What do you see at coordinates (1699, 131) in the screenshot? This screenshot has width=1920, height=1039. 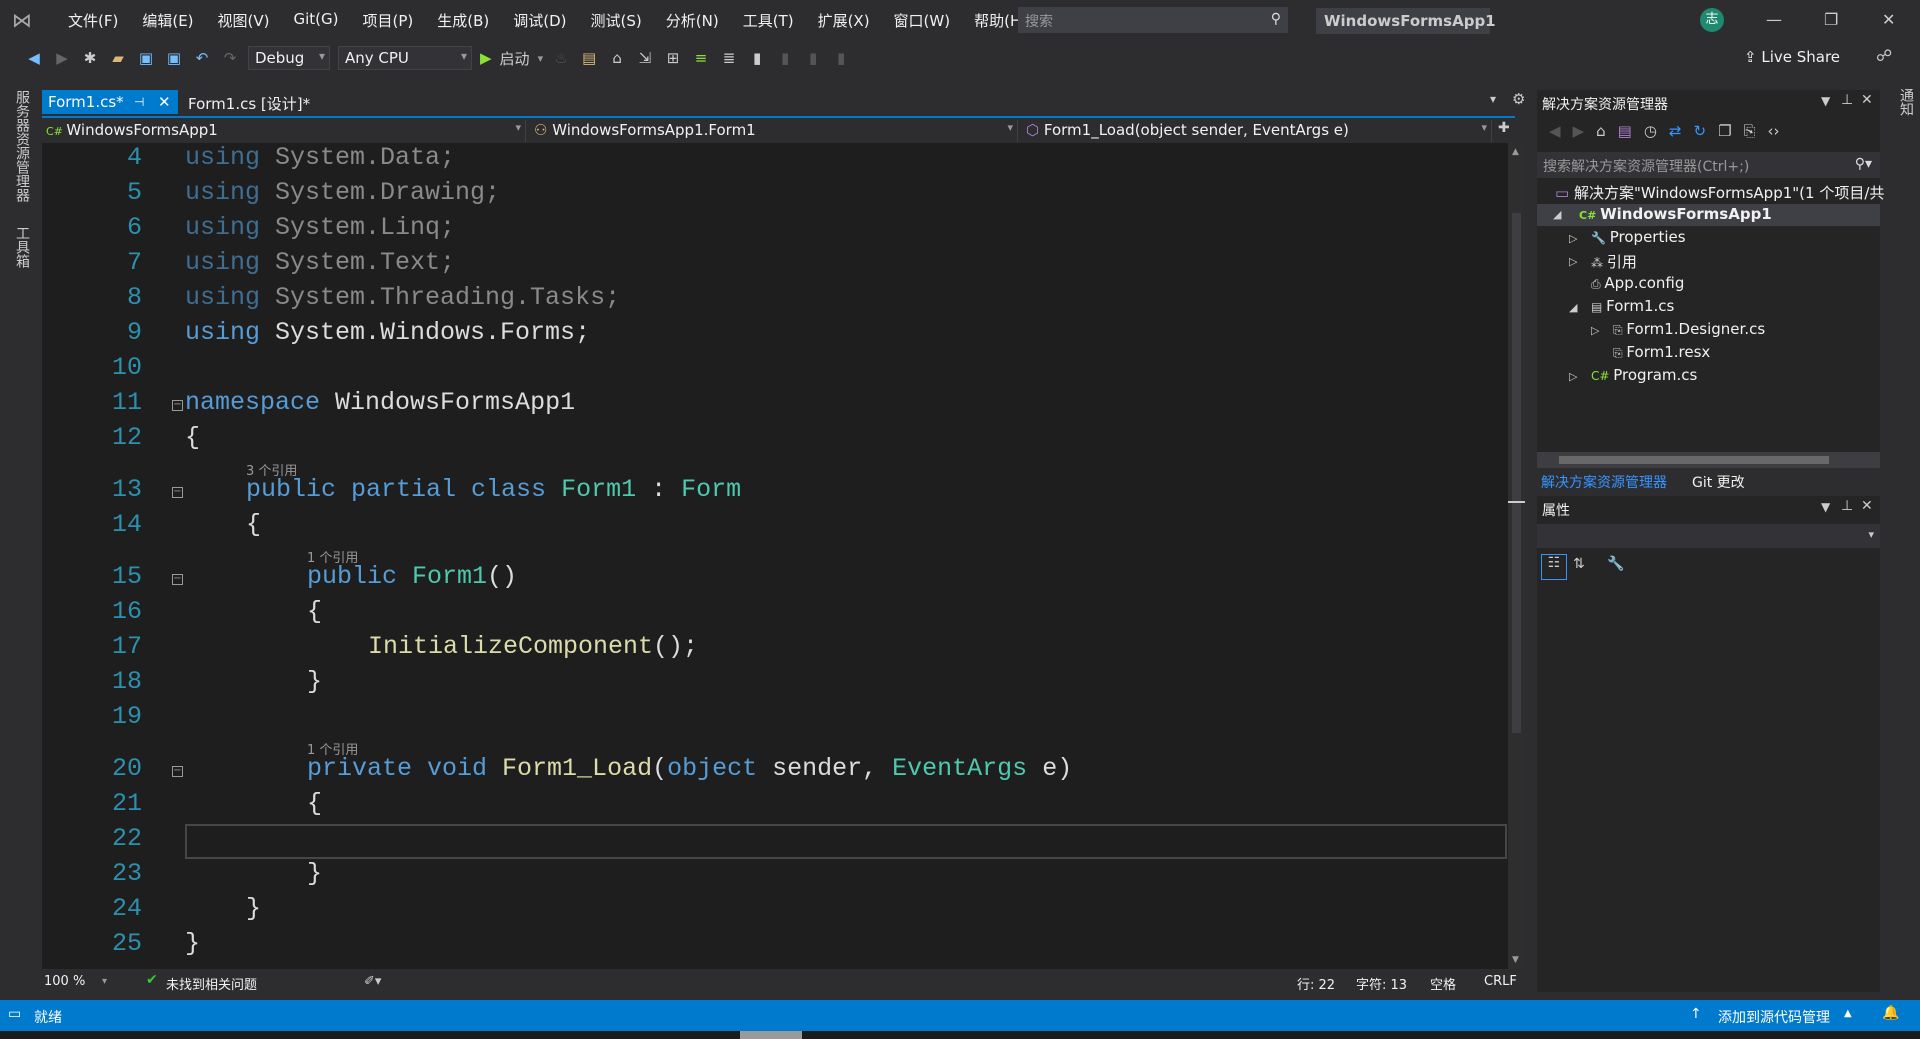 I see `refresh-icon: ↻` at bounding box center [1699, 131].